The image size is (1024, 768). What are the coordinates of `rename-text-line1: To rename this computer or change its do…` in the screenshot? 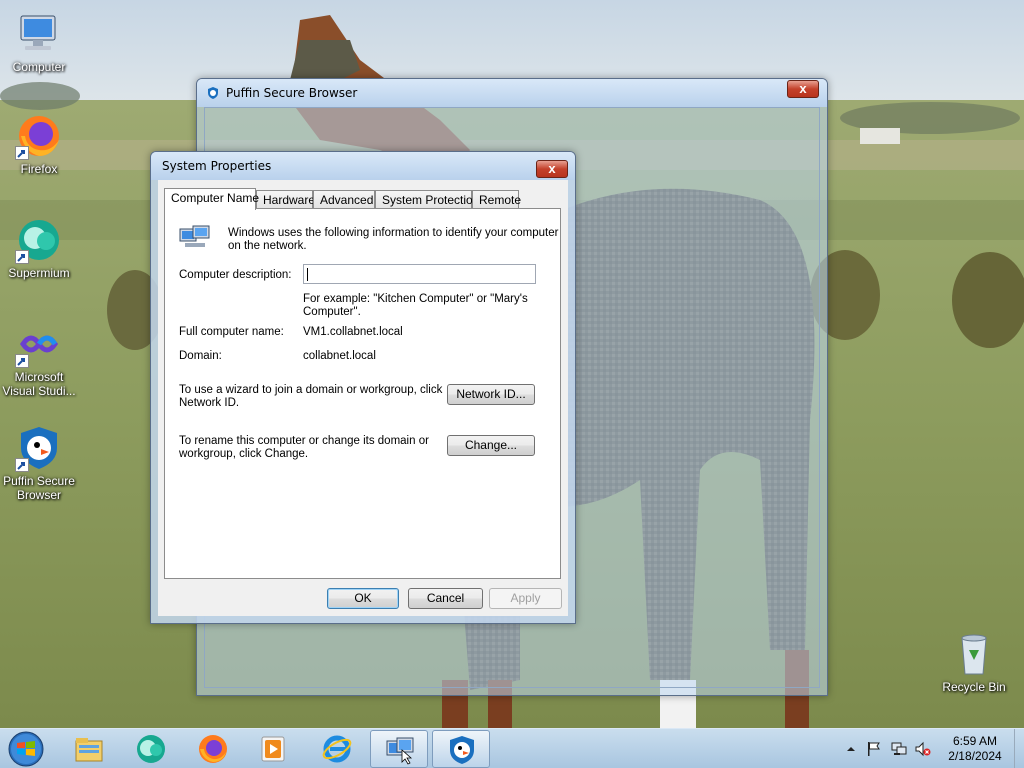 It's located at (304, 441).